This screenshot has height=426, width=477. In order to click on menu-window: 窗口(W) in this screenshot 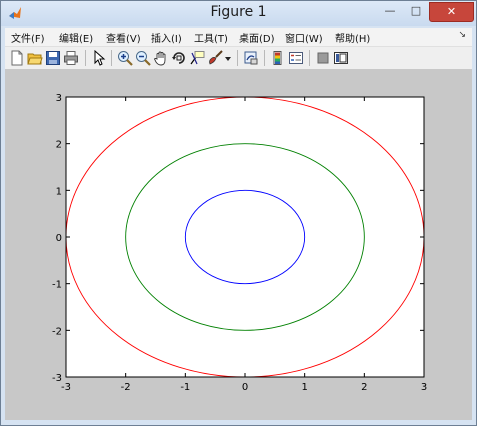, I will do `click(304, 37)`.